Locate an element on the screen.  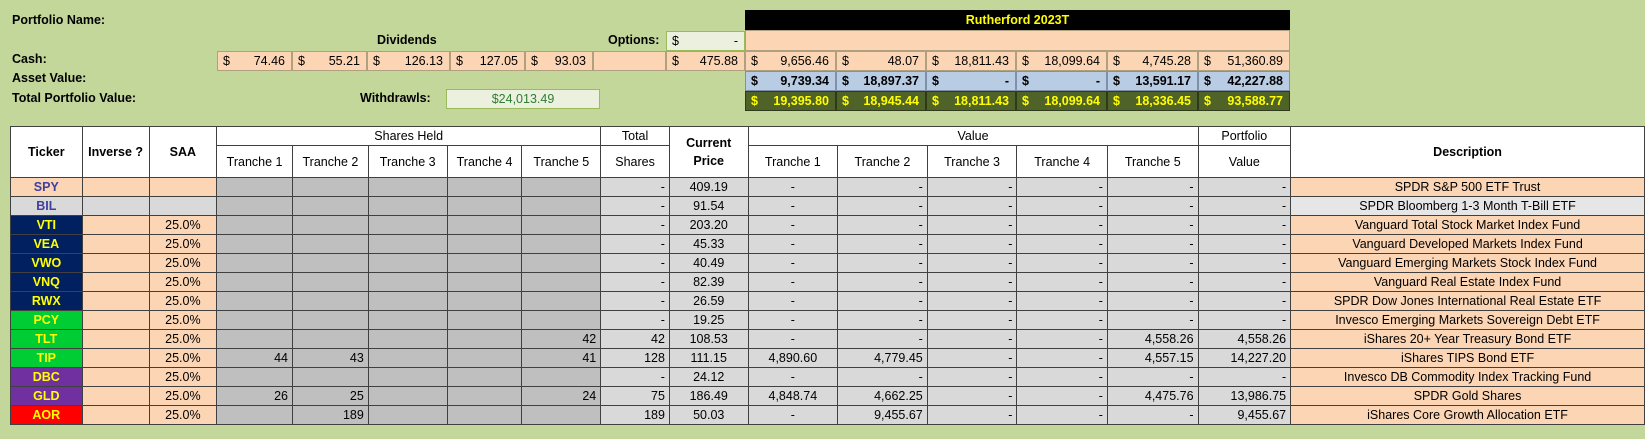
current-price: 45.33 is located at coordinates (708, 244).